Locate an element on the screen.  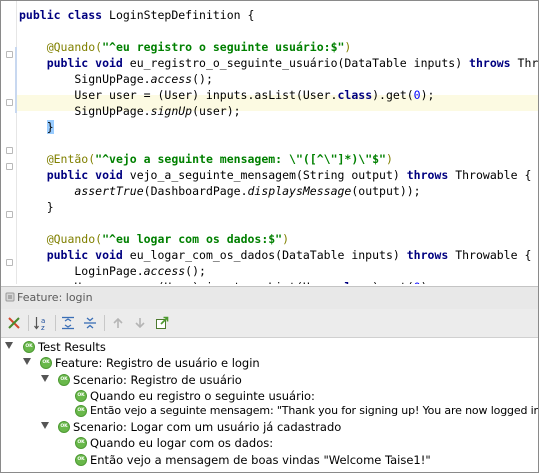
code-token: assertTrue is located at coordinates (109, 191).